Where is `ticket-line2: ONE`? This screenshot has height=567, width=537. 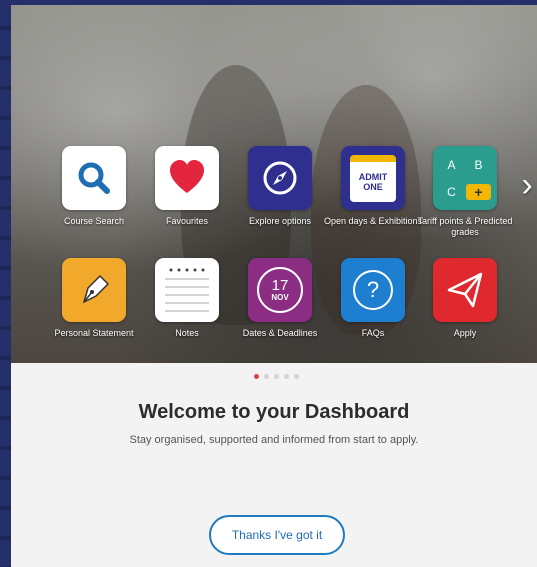
ticket-line2: ONE is located at coordinates (373, 186).